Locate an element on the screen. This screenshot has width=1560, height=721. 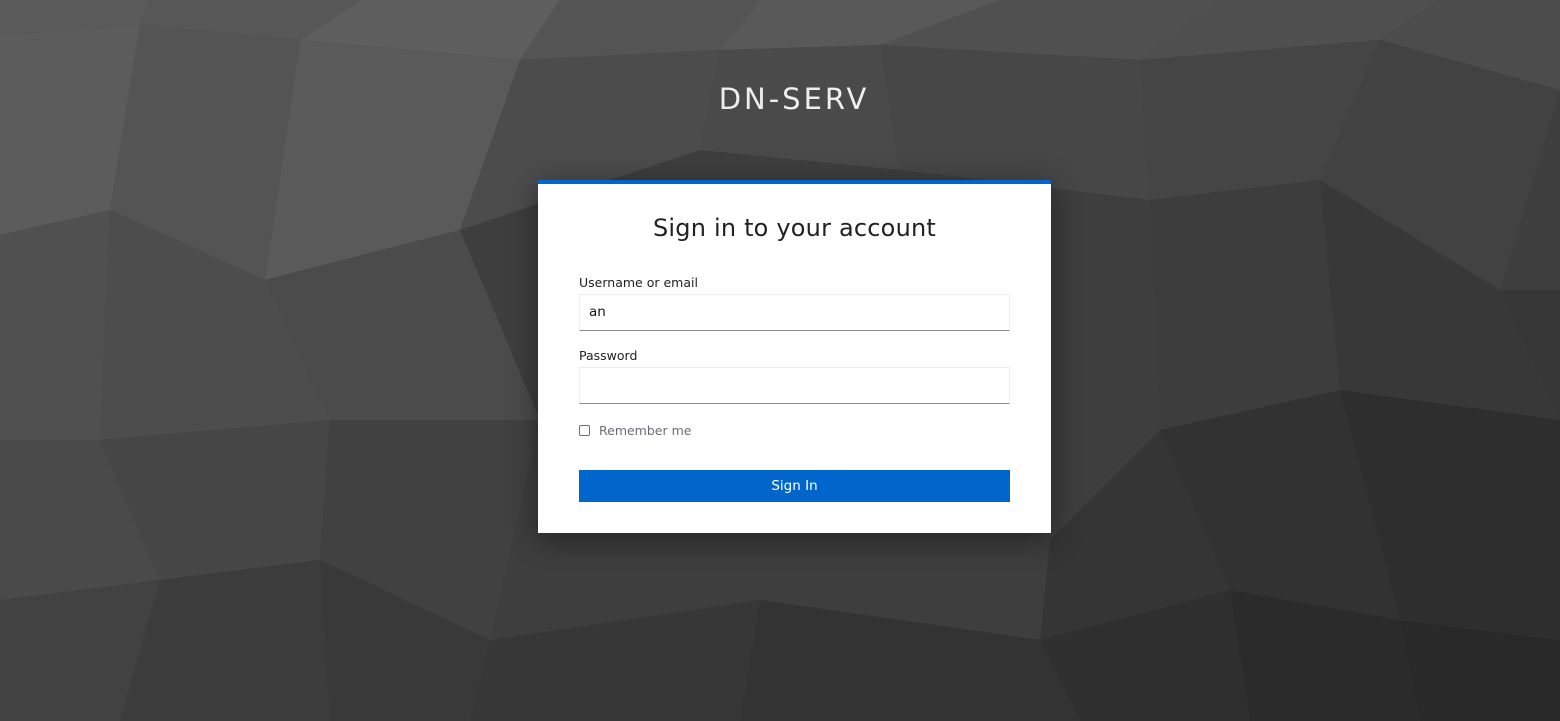
password-input is located at coordinates (794, 385).